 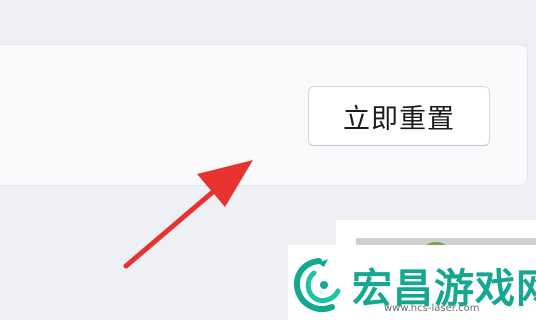 I want to click on dragon-logo-icon, so click(x=317, y=285).